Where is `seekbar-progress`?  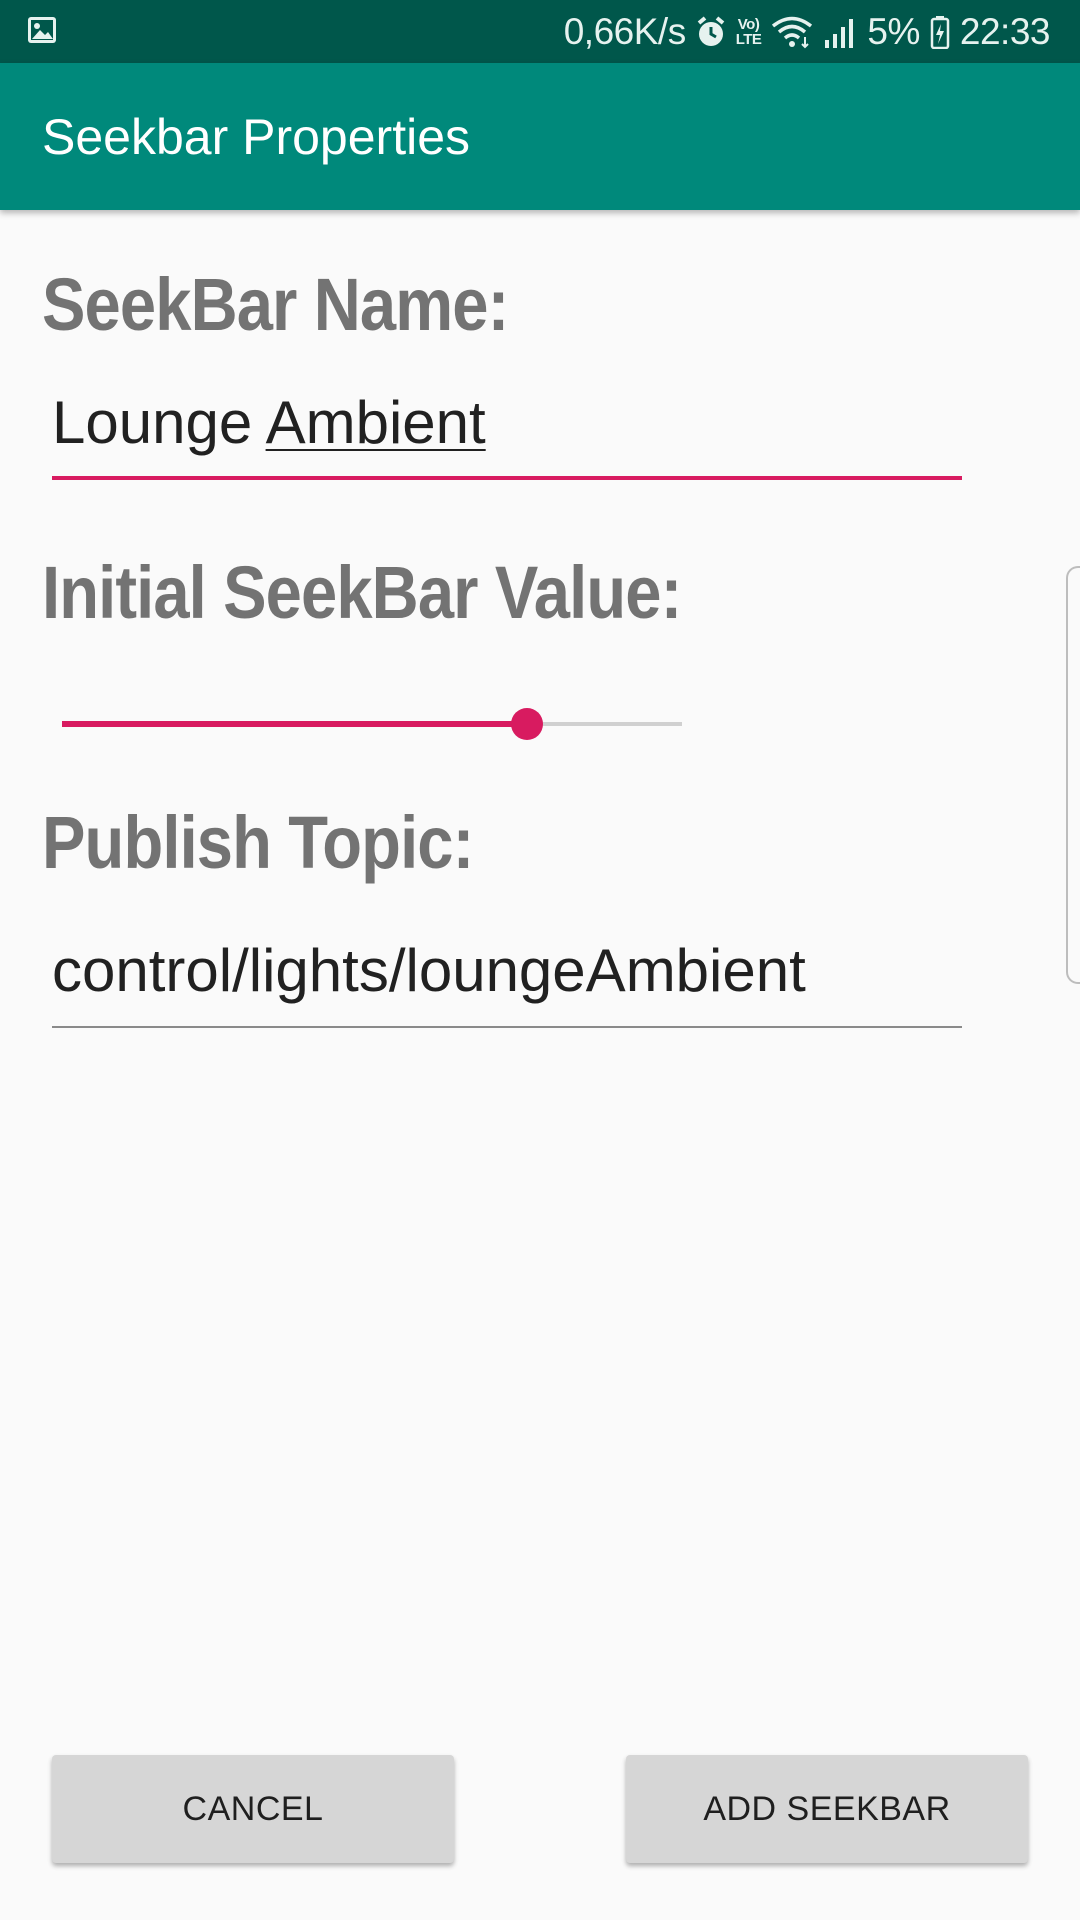 seekbar-progress is located at coordinates (294, 724).